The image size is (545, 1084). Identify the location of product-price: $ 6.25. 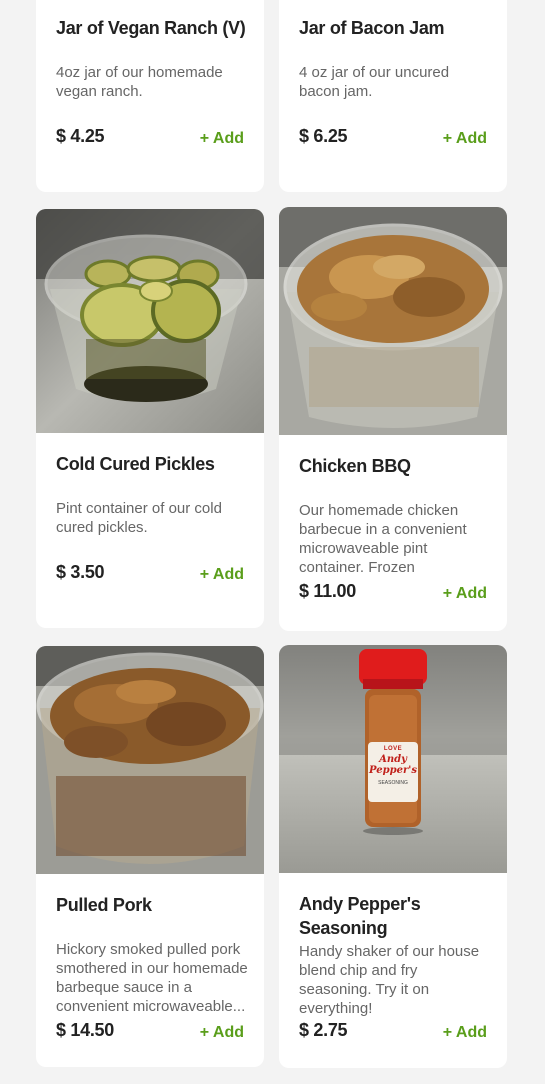
(323, 136).